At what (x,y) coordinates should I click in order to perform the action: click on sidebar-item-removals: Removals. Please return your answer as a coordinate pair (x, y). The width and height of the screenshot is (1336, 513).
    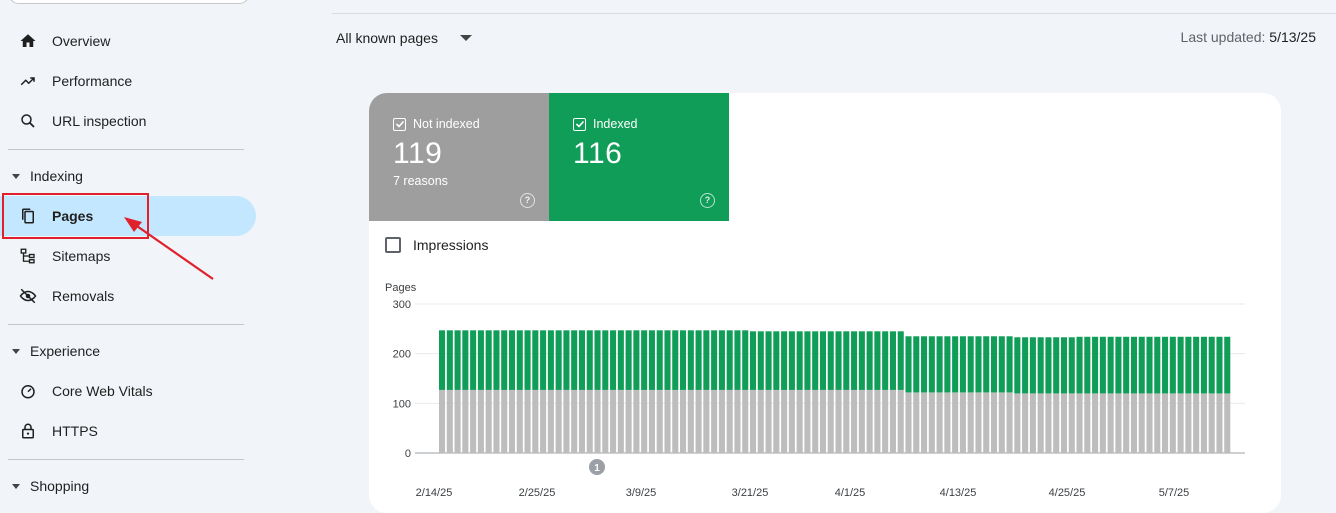
    Looking at the image, I should click on (128, 296).